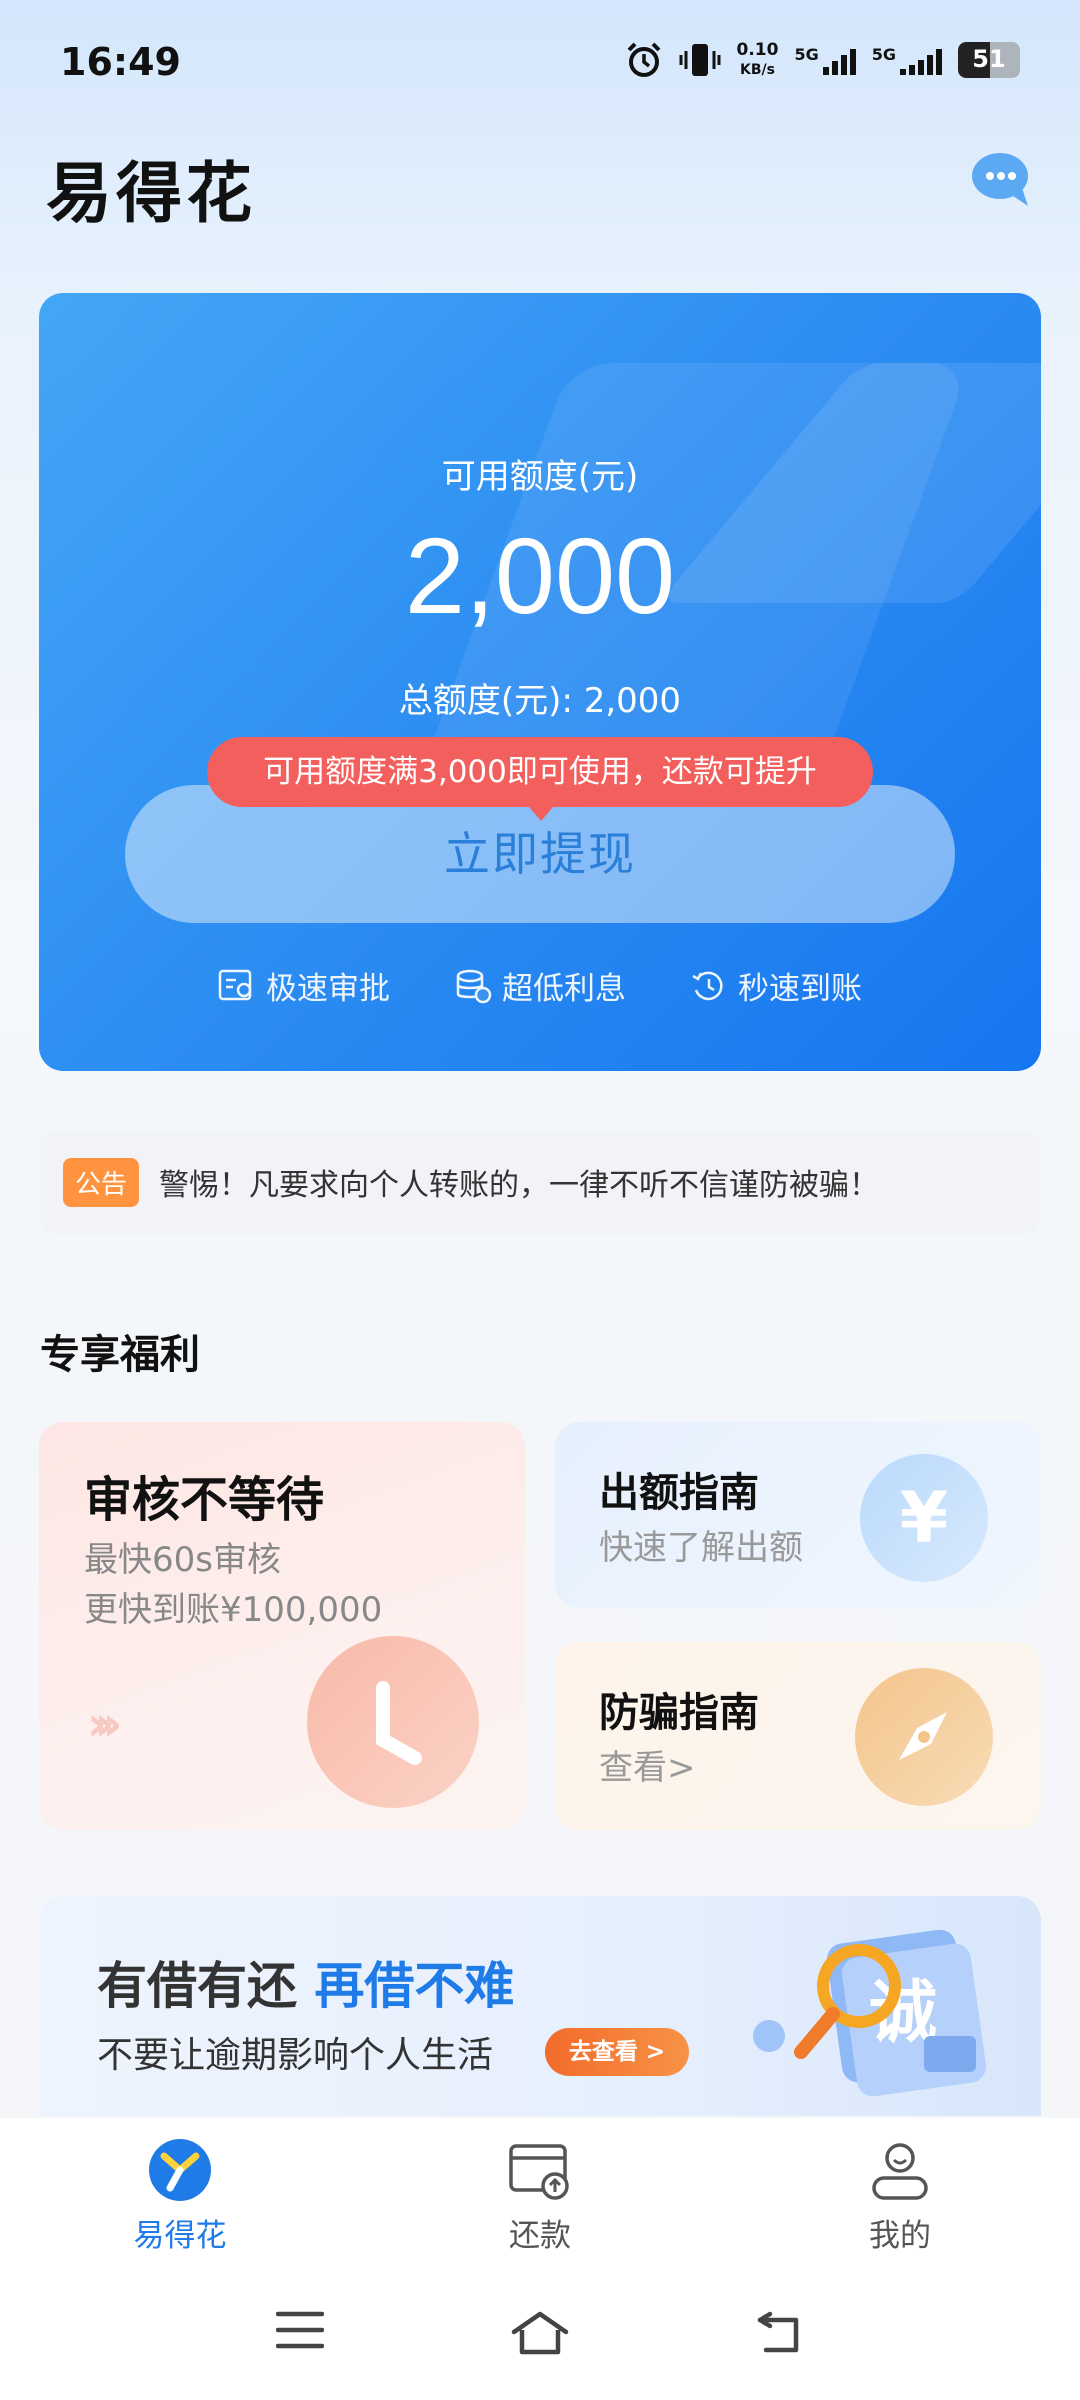 Image resolution: width=1080 pixels, height=2400 pixels. I want to click on signal-2: 5G, so click(907, 60).